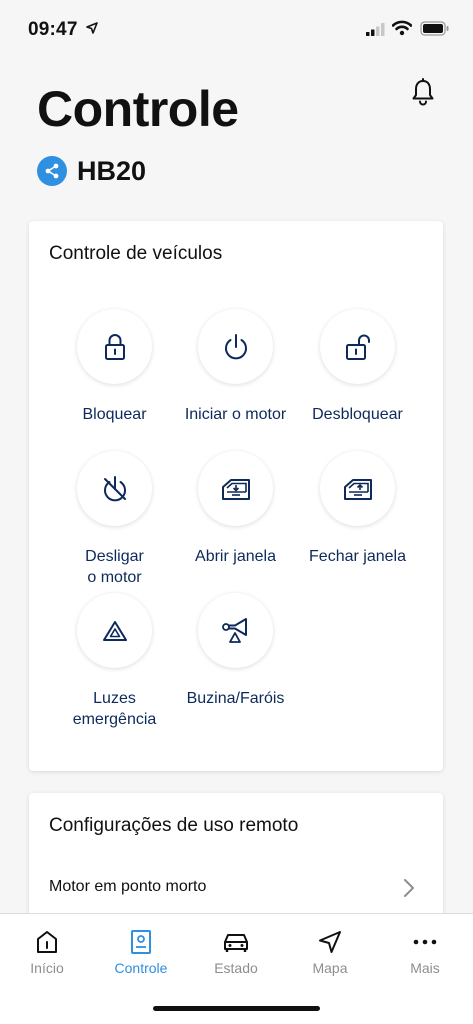 Image resolution: width=473 pixels, height=1024 pixels. I want to click on tab-status-label: Estado, so click(236, 968).